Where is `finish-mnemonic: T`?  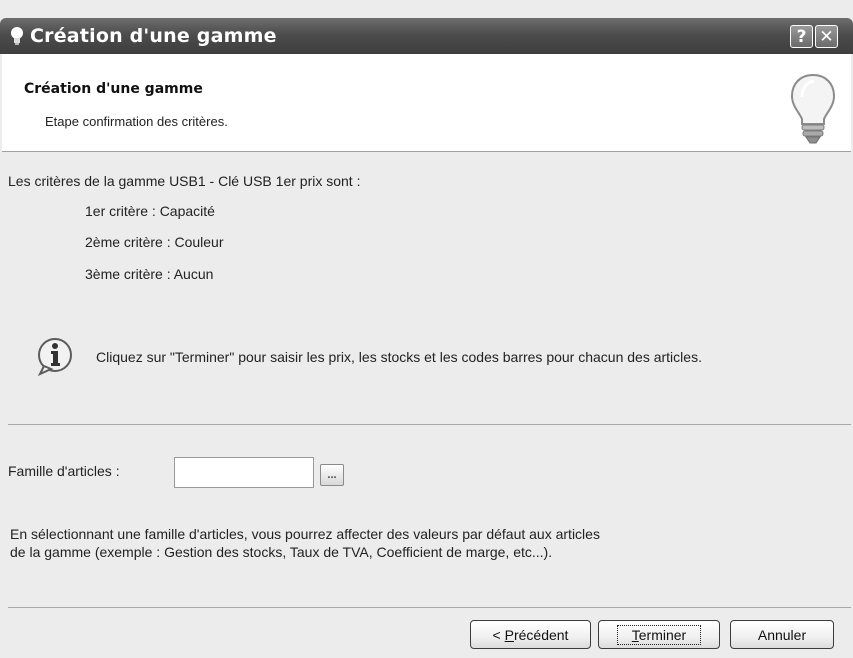 finish-mnemonic: T is located at coordinates (635, 634).